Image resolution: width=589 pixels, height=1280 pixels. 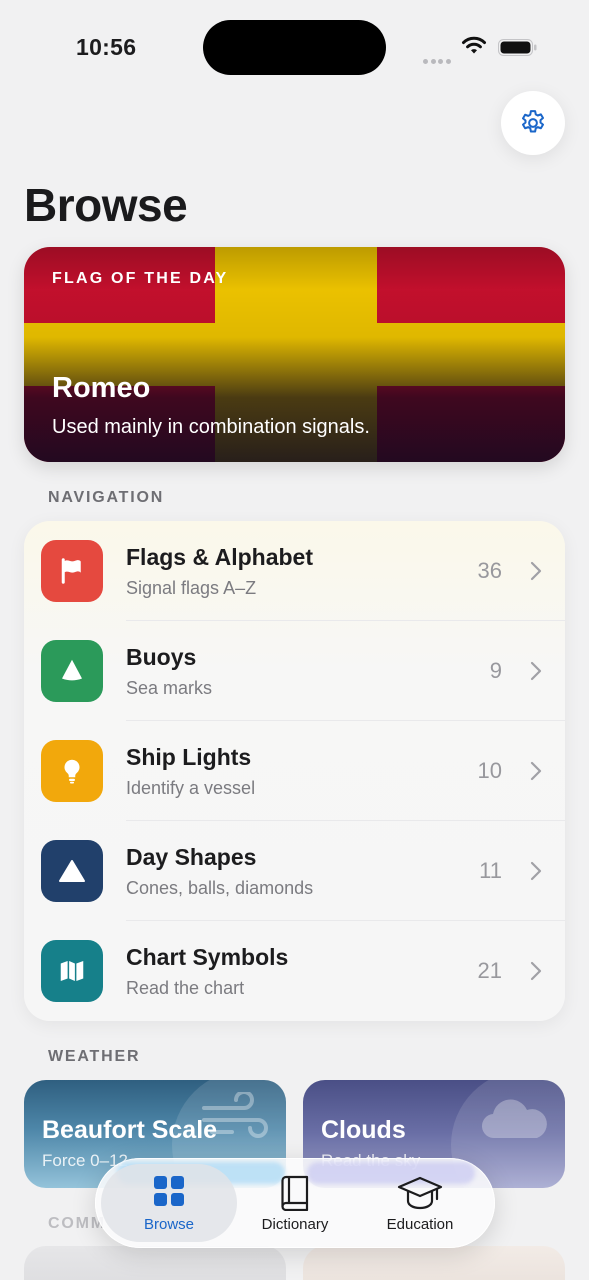 What do you see at coordinates (474, 45) in the screenshot?
I see `wifi-icon` at bounding box center [474, 45].